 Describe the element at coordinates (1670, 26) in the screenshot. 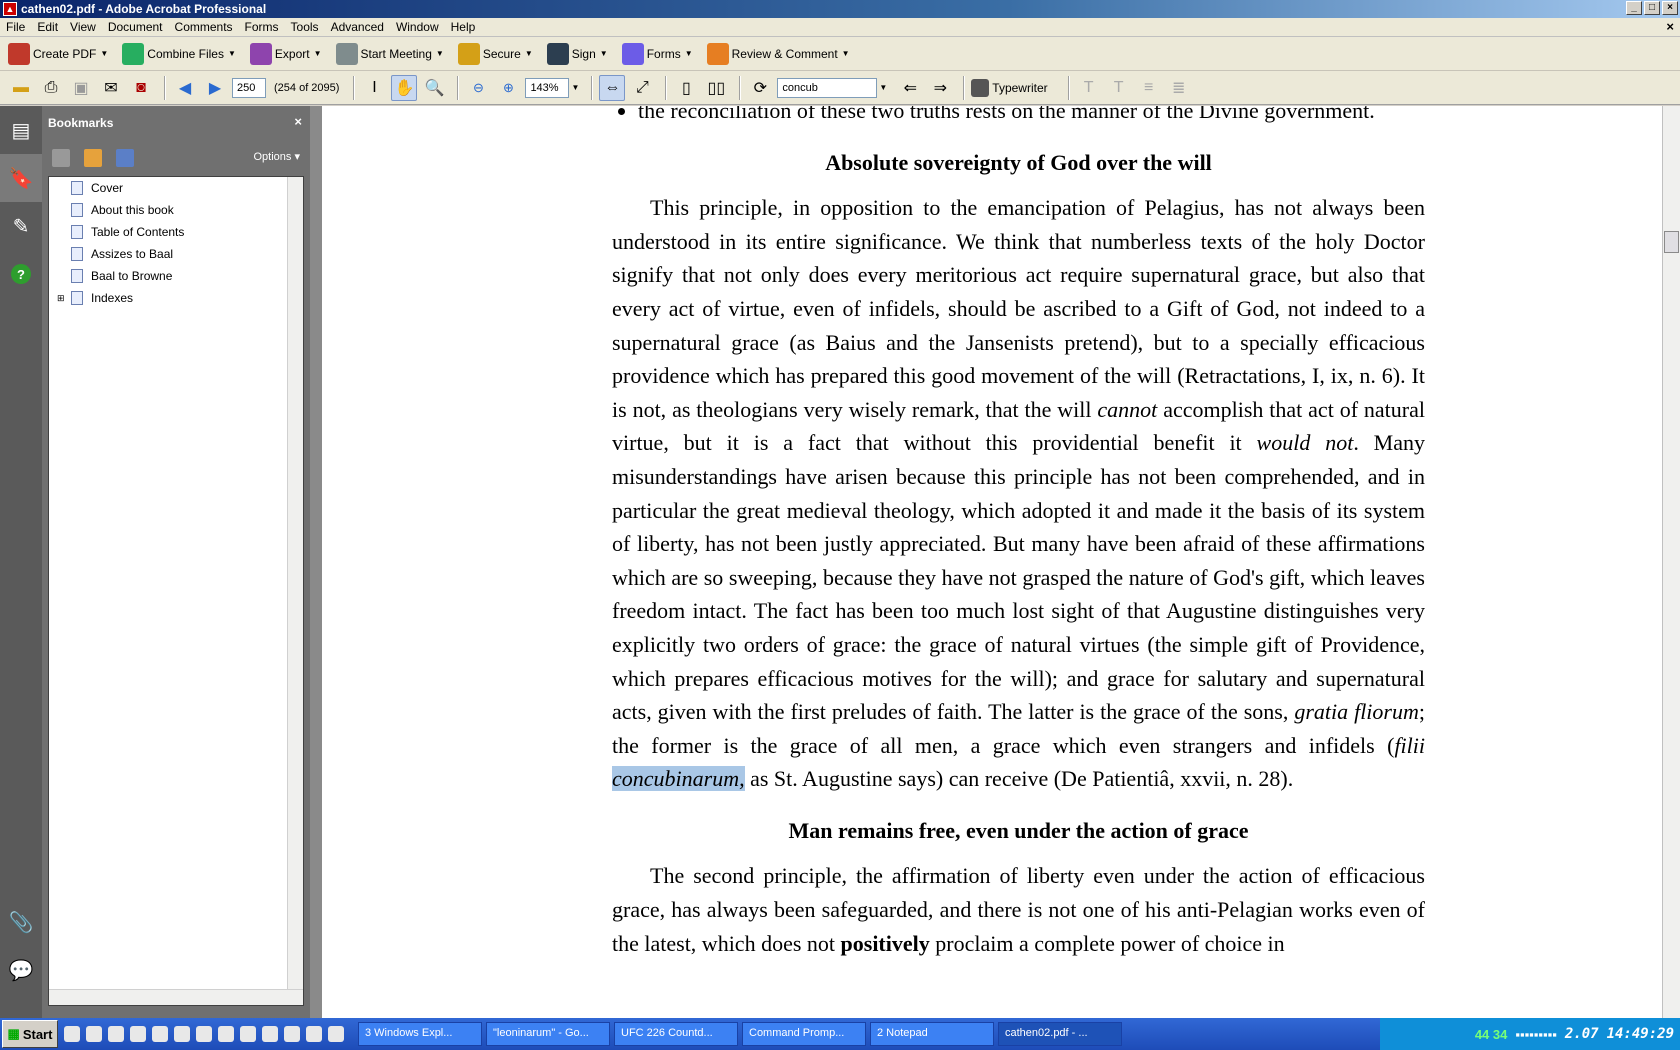

I see `document-close-icon: ×` at that location.